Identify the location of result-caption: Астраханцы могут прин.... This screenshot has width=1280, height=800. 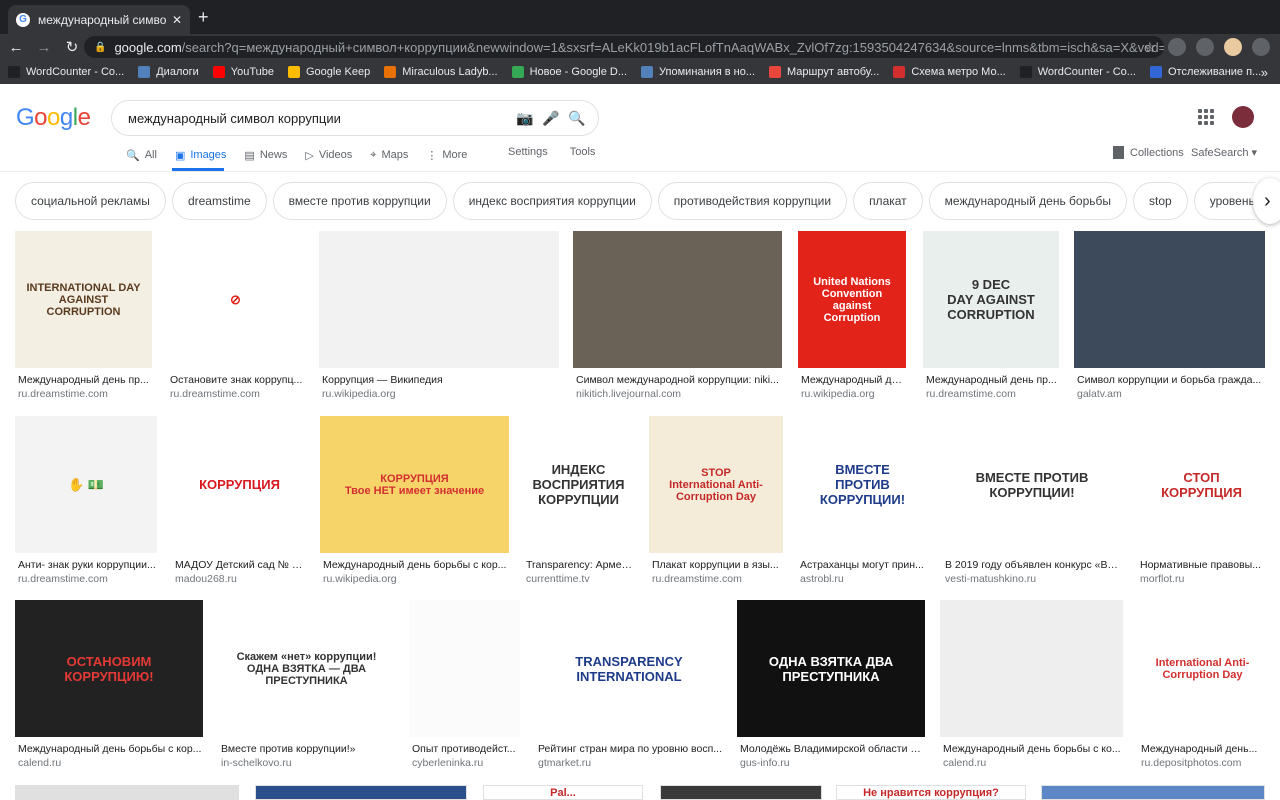
(863, 565).